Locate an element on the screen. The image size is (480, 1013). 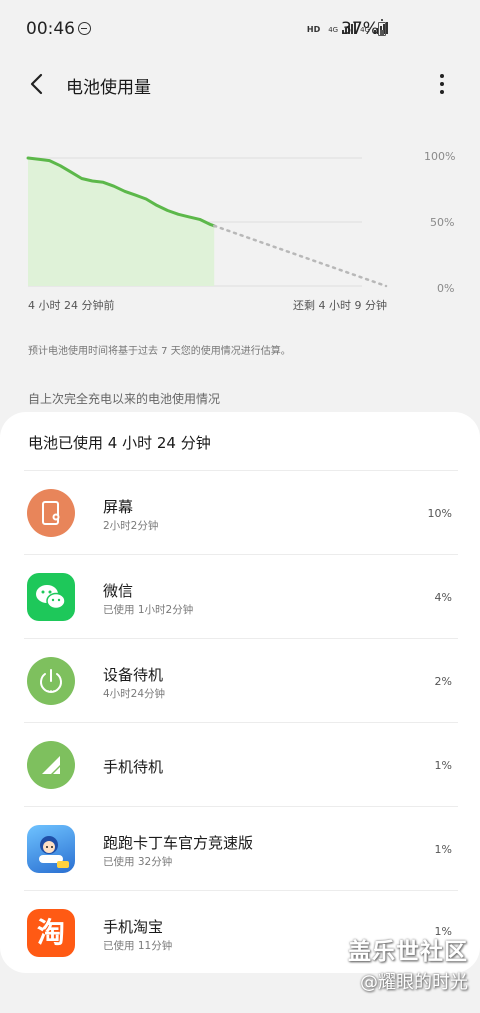
app-row-wechat: 微信 已使用 1小时2分钟 4% is located at coordinates (240, 597).